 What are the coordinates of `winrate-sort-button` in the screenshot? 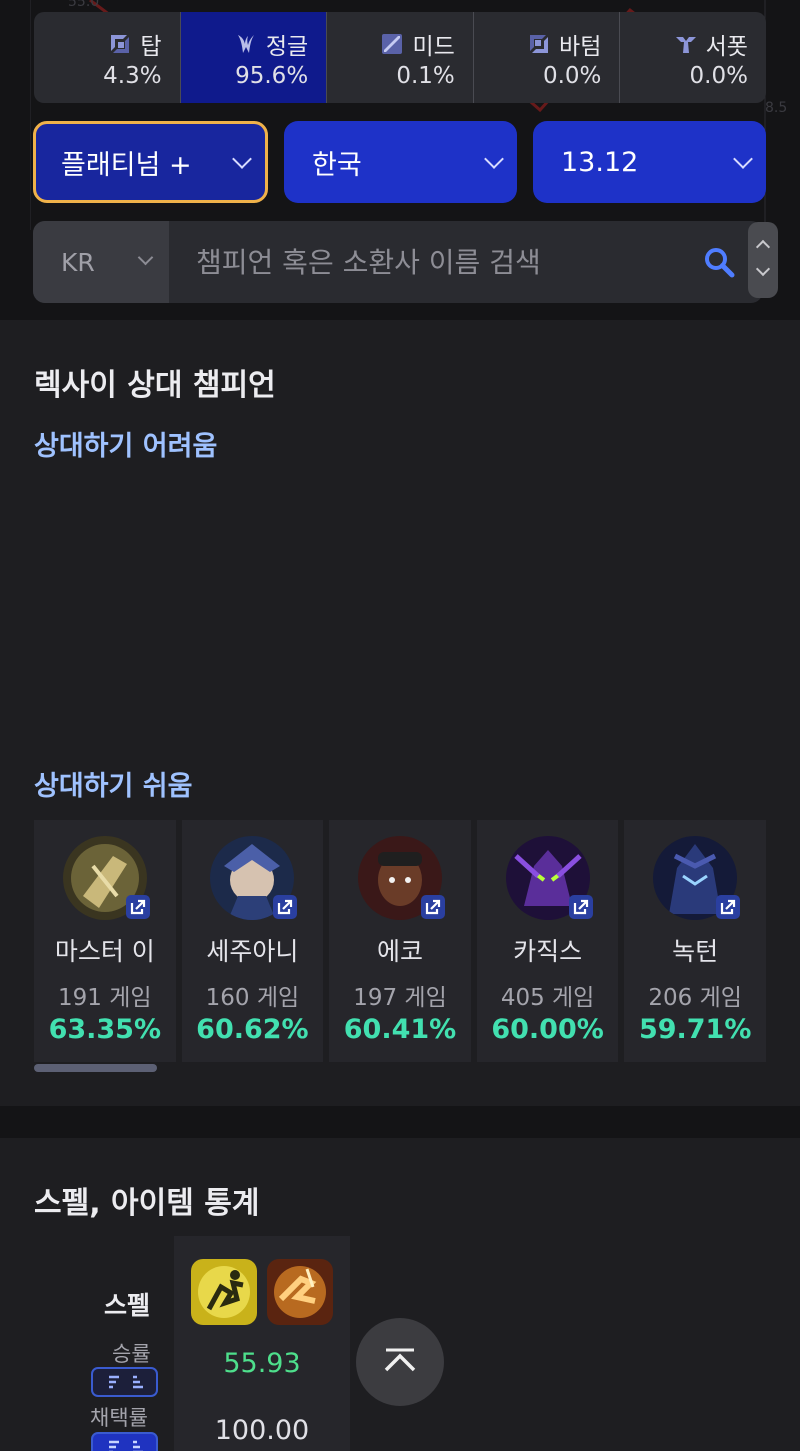 It's located at (124, 1382).